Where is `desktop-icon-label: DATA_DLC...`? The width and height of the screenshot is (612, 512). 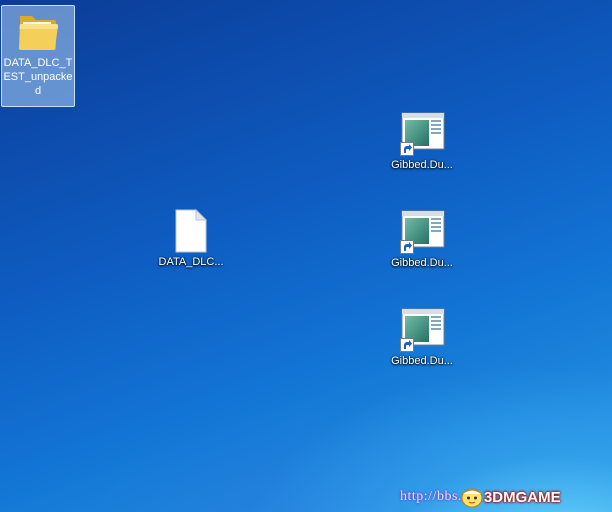
desktop-icon-label: DATA_DLC... is located at coordinates (191, 262).